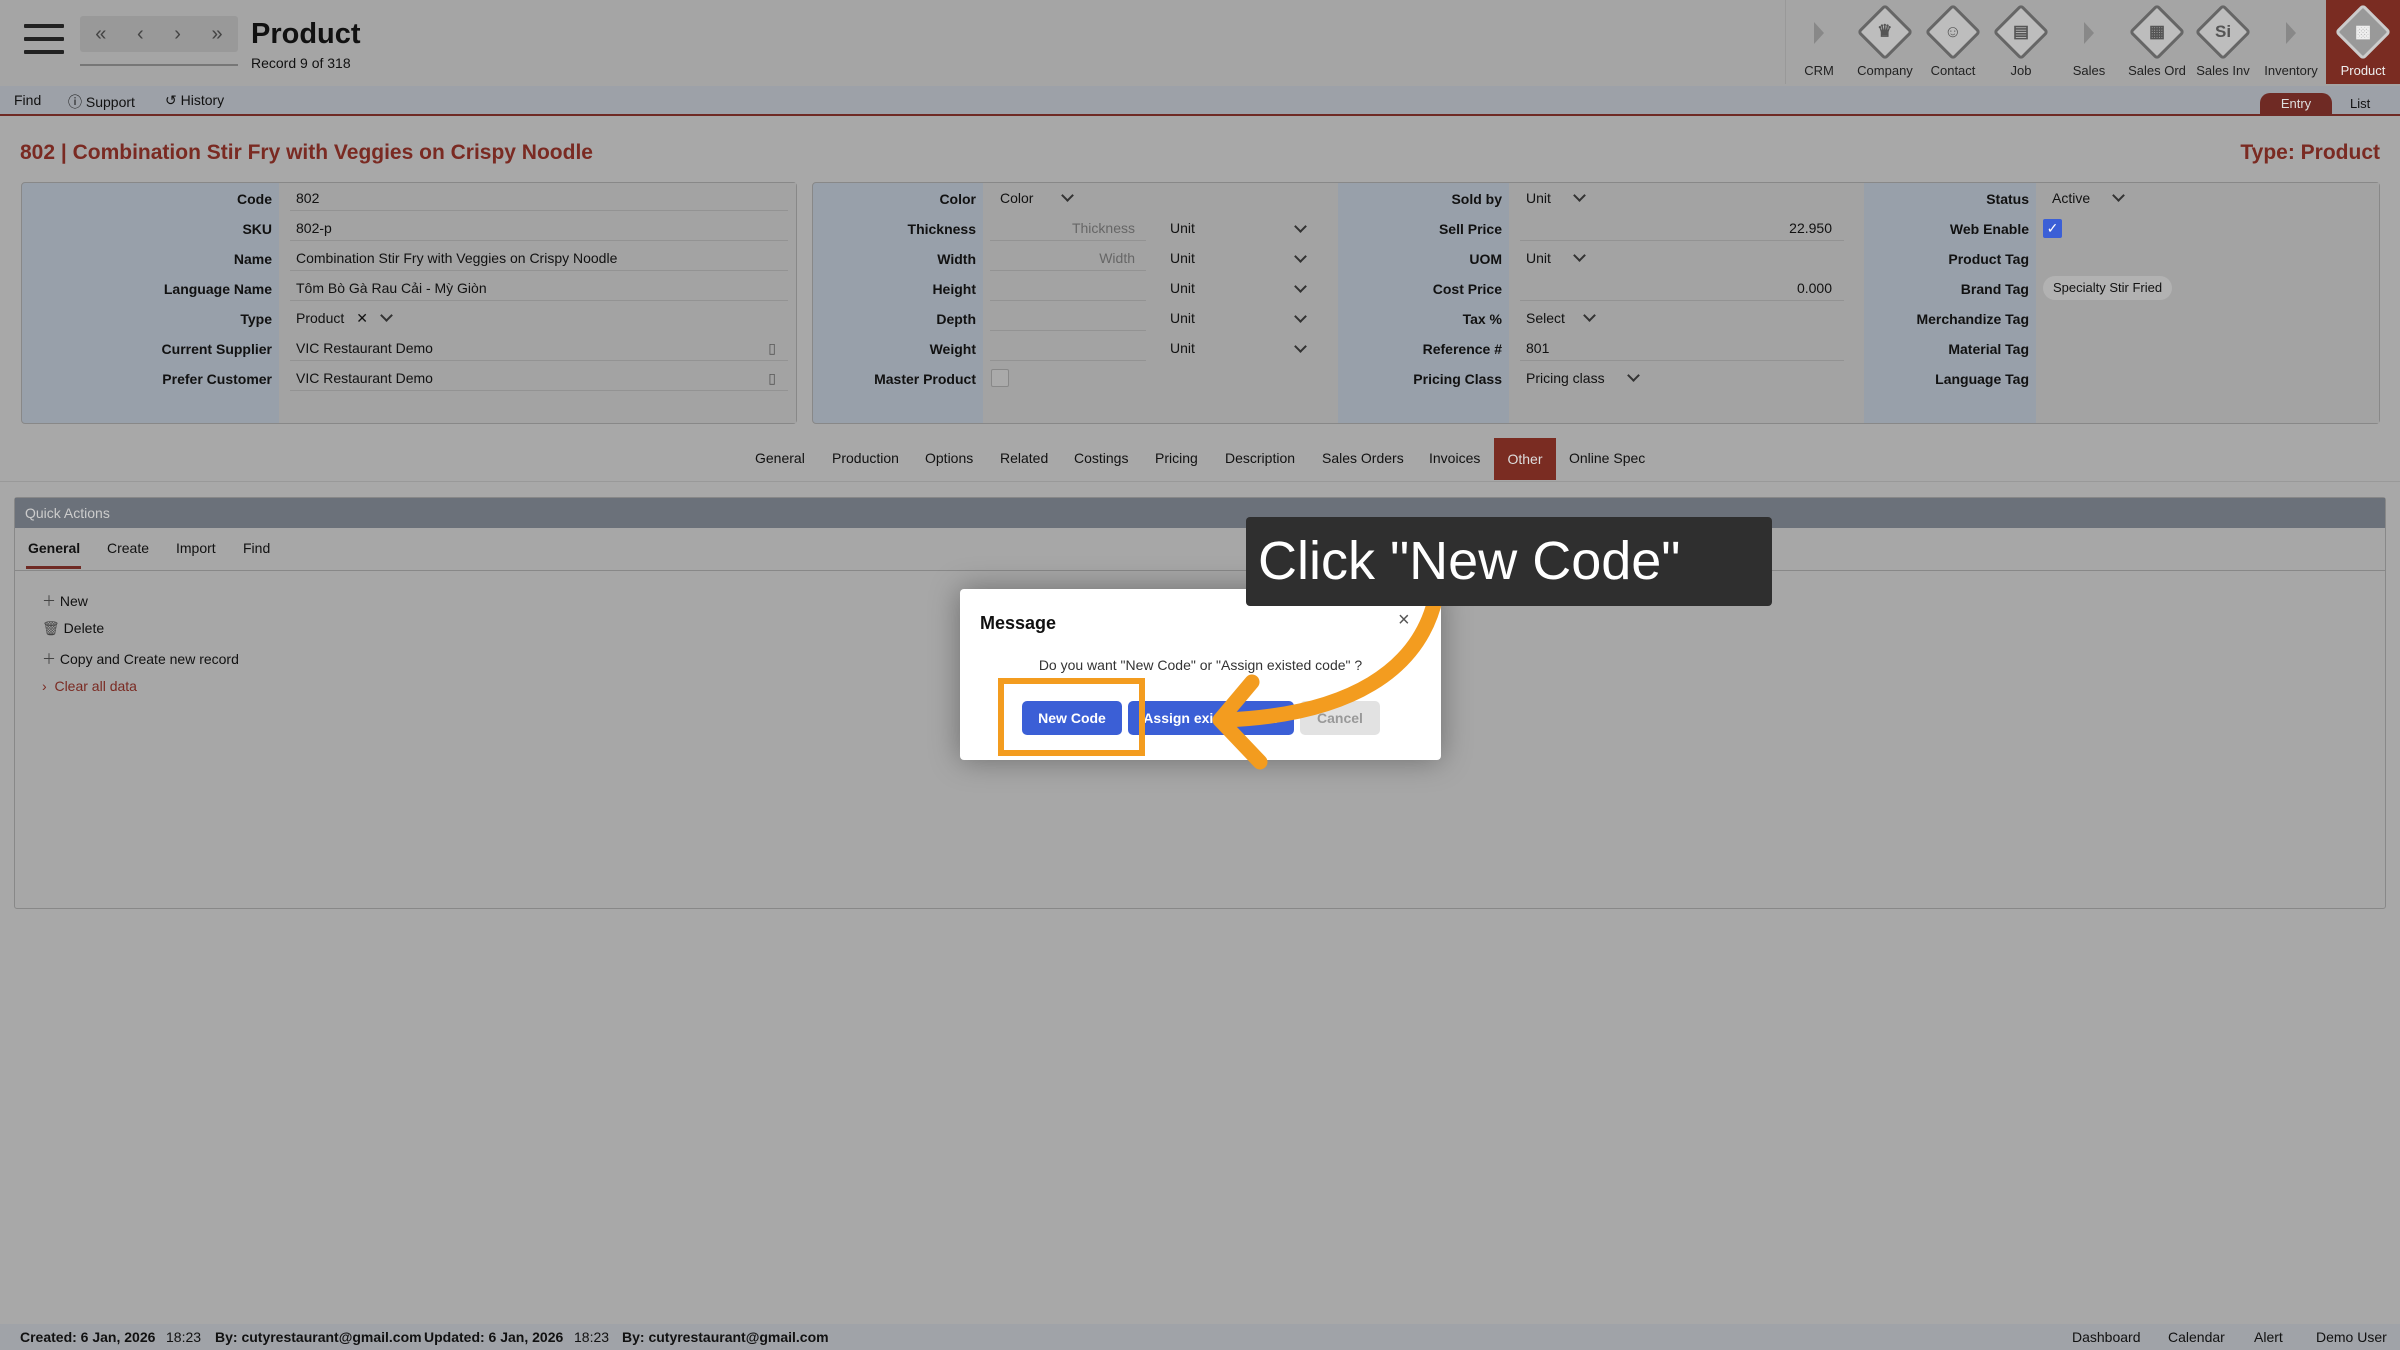  What do you see at coordinates (1062, 258) in the screenshot?
I see `width-input: Width` at bounding box center [1062, 258].